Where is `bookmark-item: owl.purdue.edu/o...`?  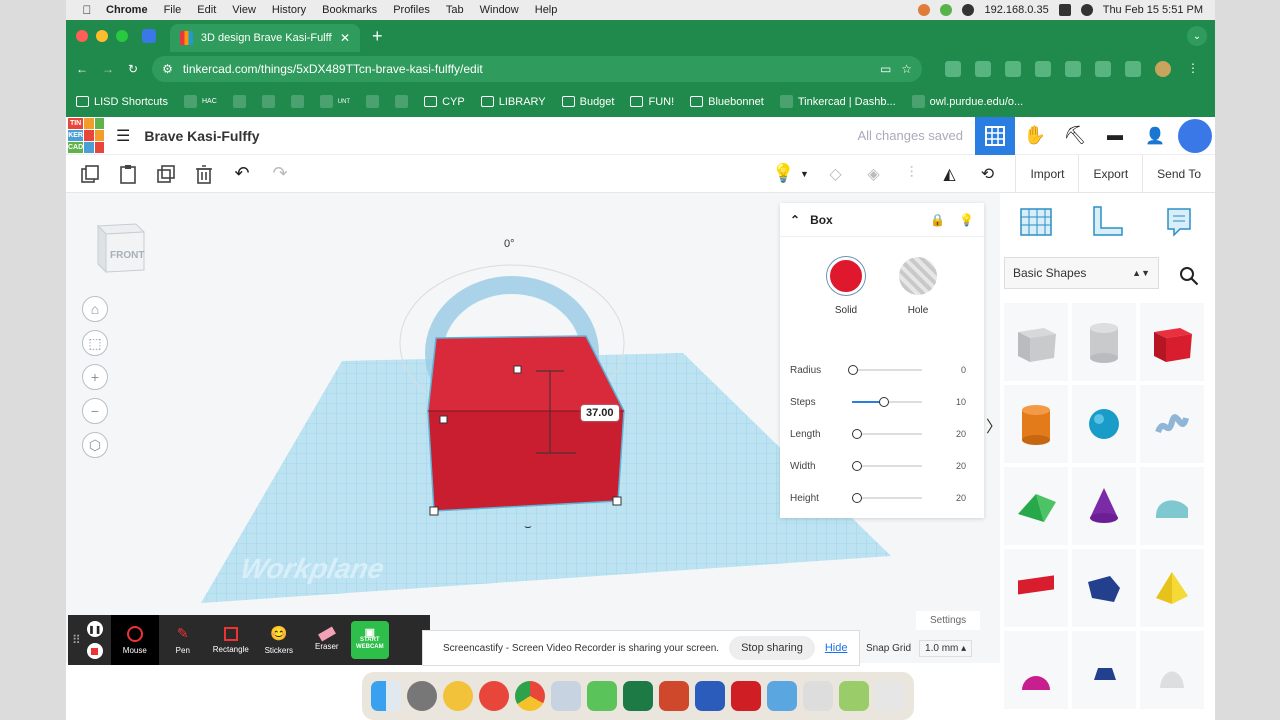 bookmark-item: owl.purdue.edu/o... is located at coordinates (967, 101).